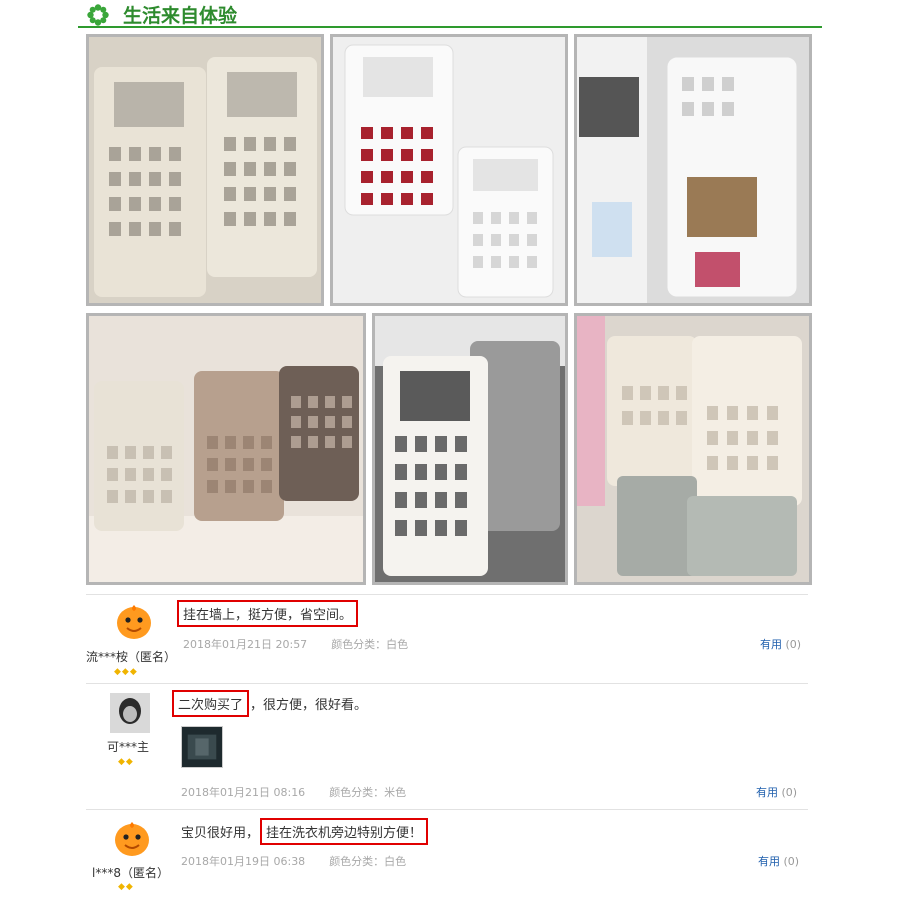 Image resolution: width=898 pixels, height=898 pixels. Describe the element at coordinates (130, 873) in the screenshot. I see `reviewer-username: l***8（匿名）` at that location.